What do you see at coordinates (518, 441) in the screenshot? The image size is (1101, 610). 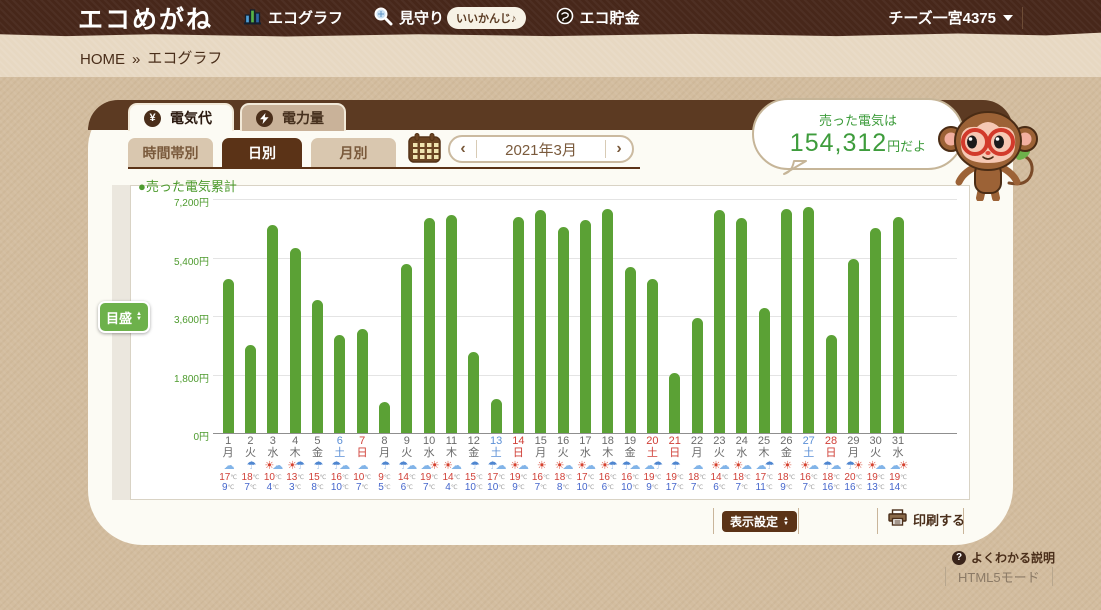 I see `day-number: 14` at bounding box center [518, 441].